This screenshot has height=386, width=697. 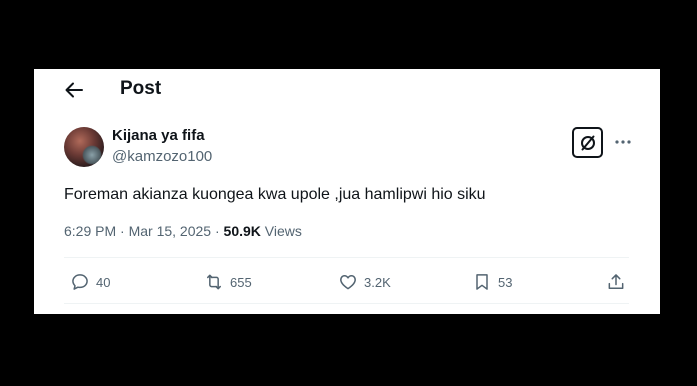 I want to click on more-dots-icon, so click(x=623, y=142).